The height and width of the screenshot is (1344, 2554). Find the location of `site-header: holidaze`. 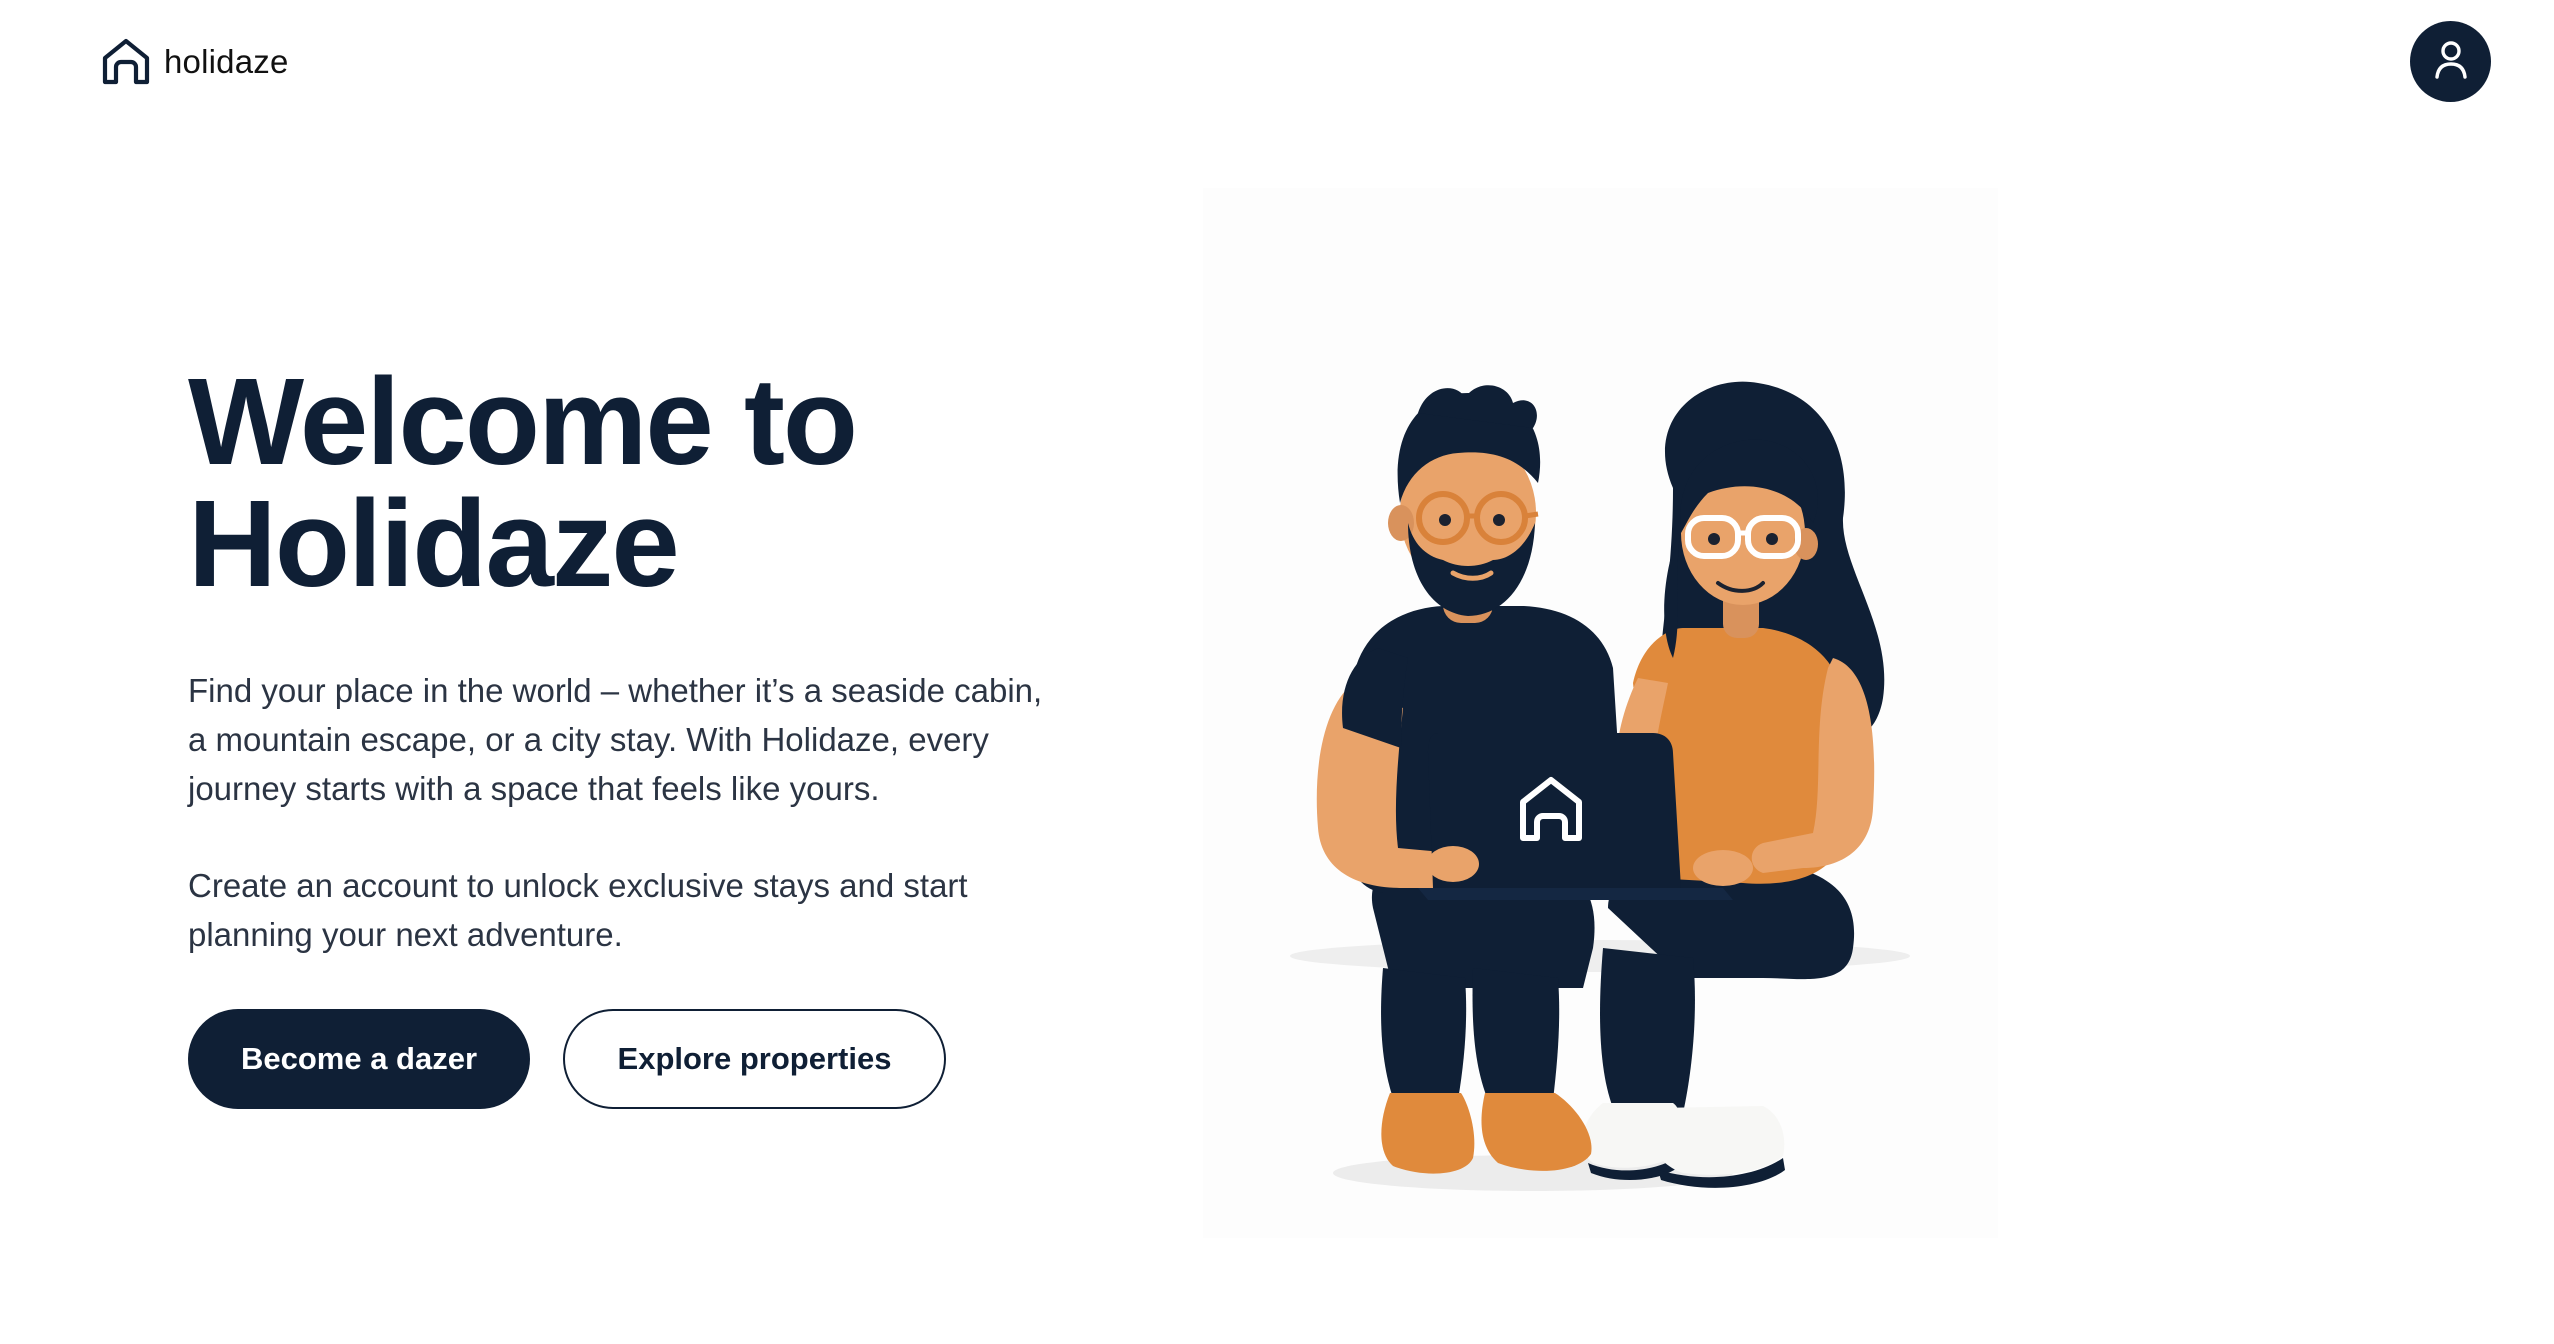

site-header: holidaze is located at coordinates (1277, 63).